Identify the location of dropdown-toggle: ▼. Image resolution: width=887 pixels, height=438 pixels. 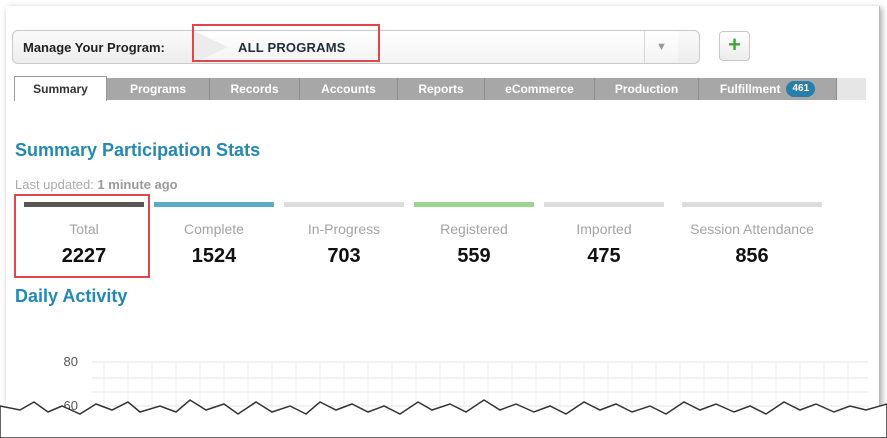
(661, 47).